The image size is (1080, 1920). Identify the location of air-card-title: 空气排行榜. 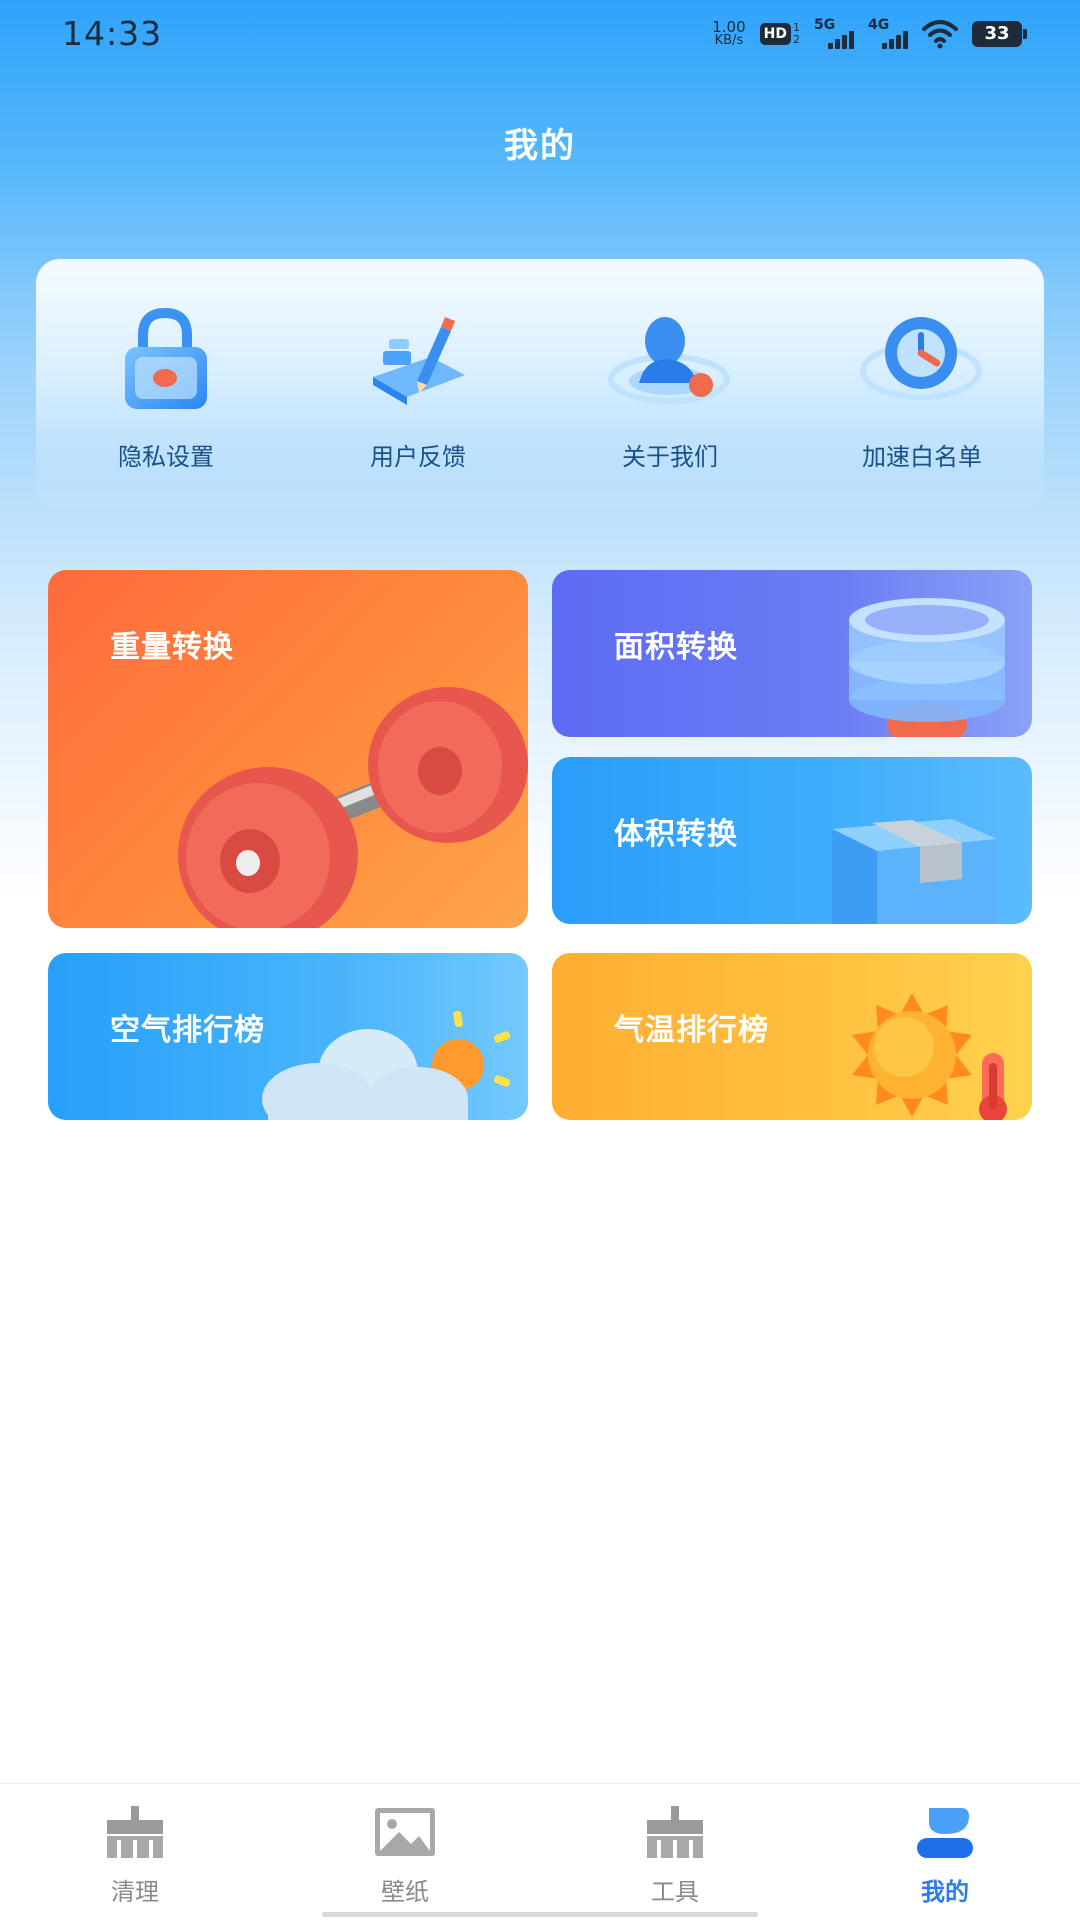
(187, 1030).